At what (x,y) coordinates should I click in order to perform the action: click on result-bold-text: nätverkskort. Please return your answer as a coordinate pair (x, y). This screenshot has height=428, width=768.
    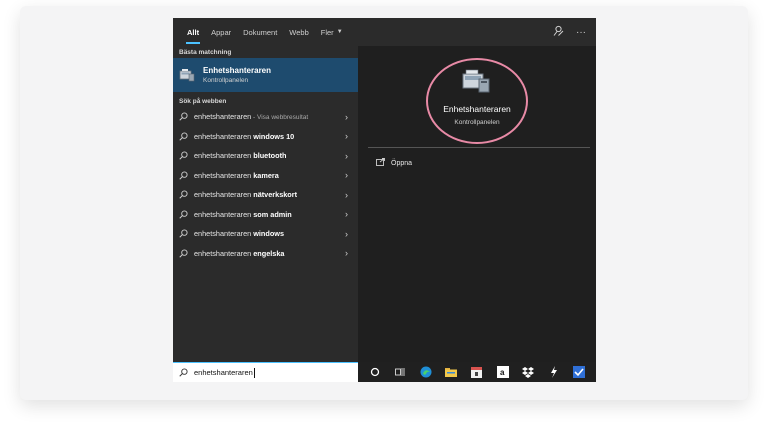
    Looking at the image, I should click on (275, 195).